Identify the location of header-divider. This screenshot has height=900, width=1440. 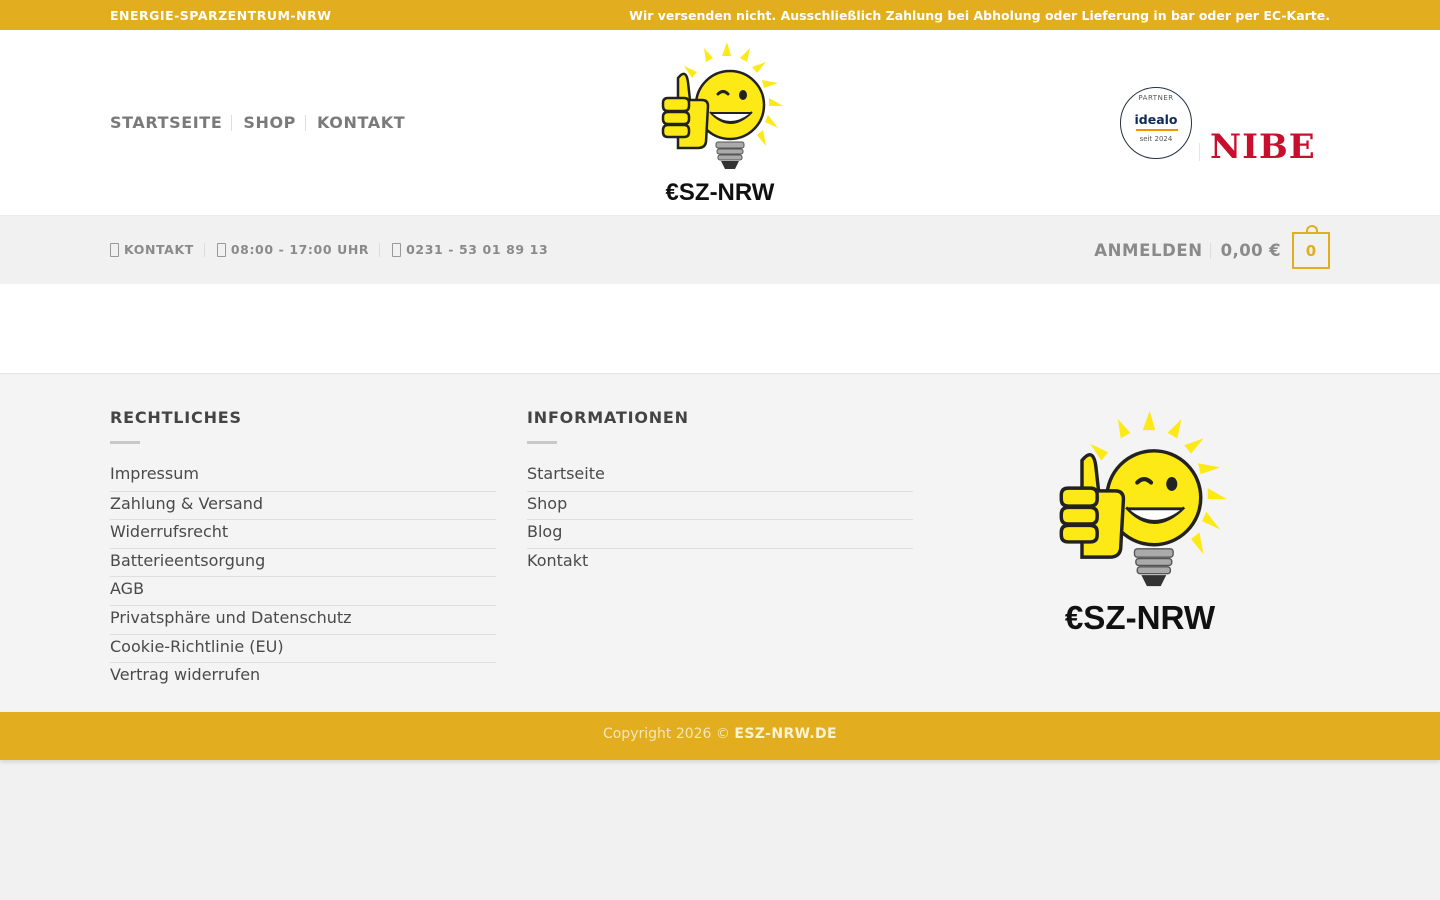
(1199, 152).